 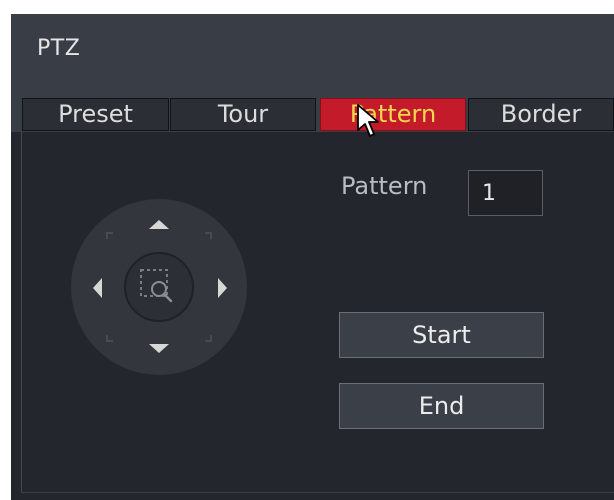 What do you see at coordinates (95, 114) in the screenshot?
I see `tab-preset: Preset` at bounding box center [95, 114].